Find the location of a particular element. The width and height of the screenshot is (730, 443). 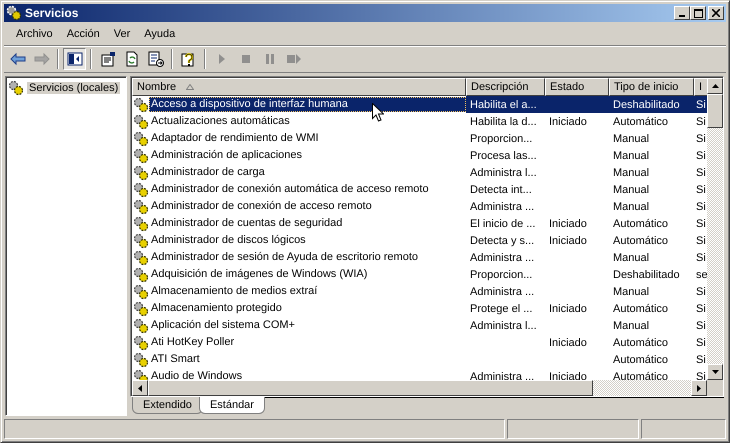

service-name: Administrador de conexión automática de acceso remoto is located at coordinates (290, 189).